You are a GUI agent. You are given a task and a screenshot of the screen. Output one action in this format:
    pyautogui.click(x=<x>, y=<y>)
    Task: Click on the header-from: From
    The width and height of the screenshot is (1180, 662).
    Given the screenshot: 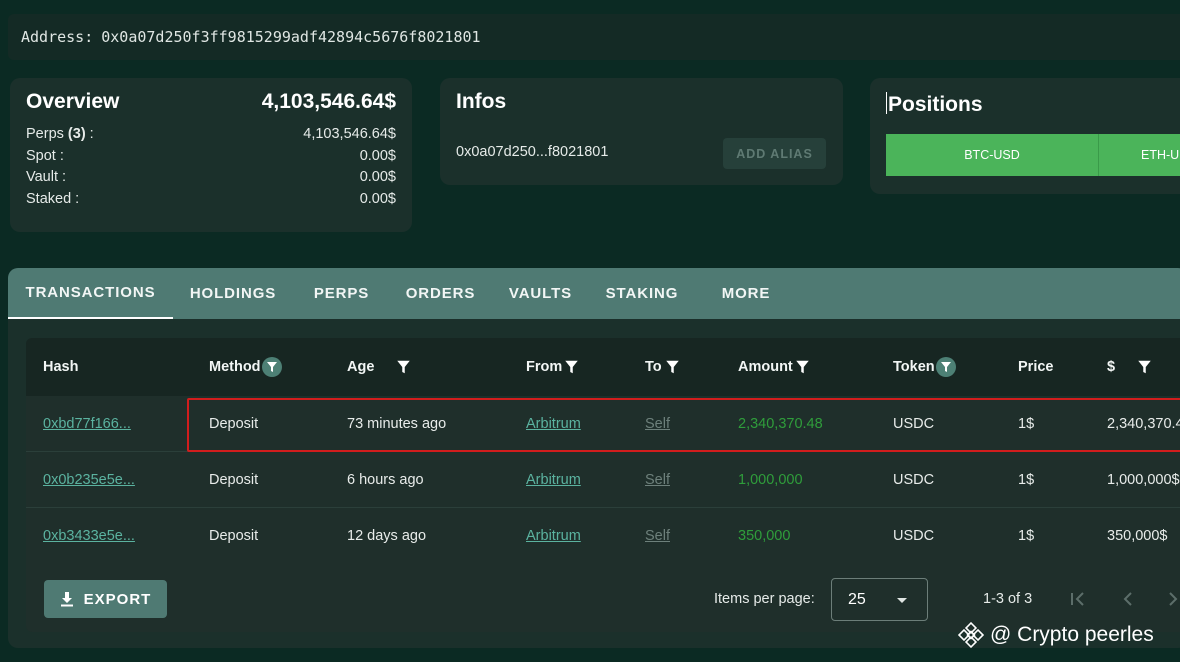 What is the action you would take?
    pyautogui.click(x=552, y=367)
    